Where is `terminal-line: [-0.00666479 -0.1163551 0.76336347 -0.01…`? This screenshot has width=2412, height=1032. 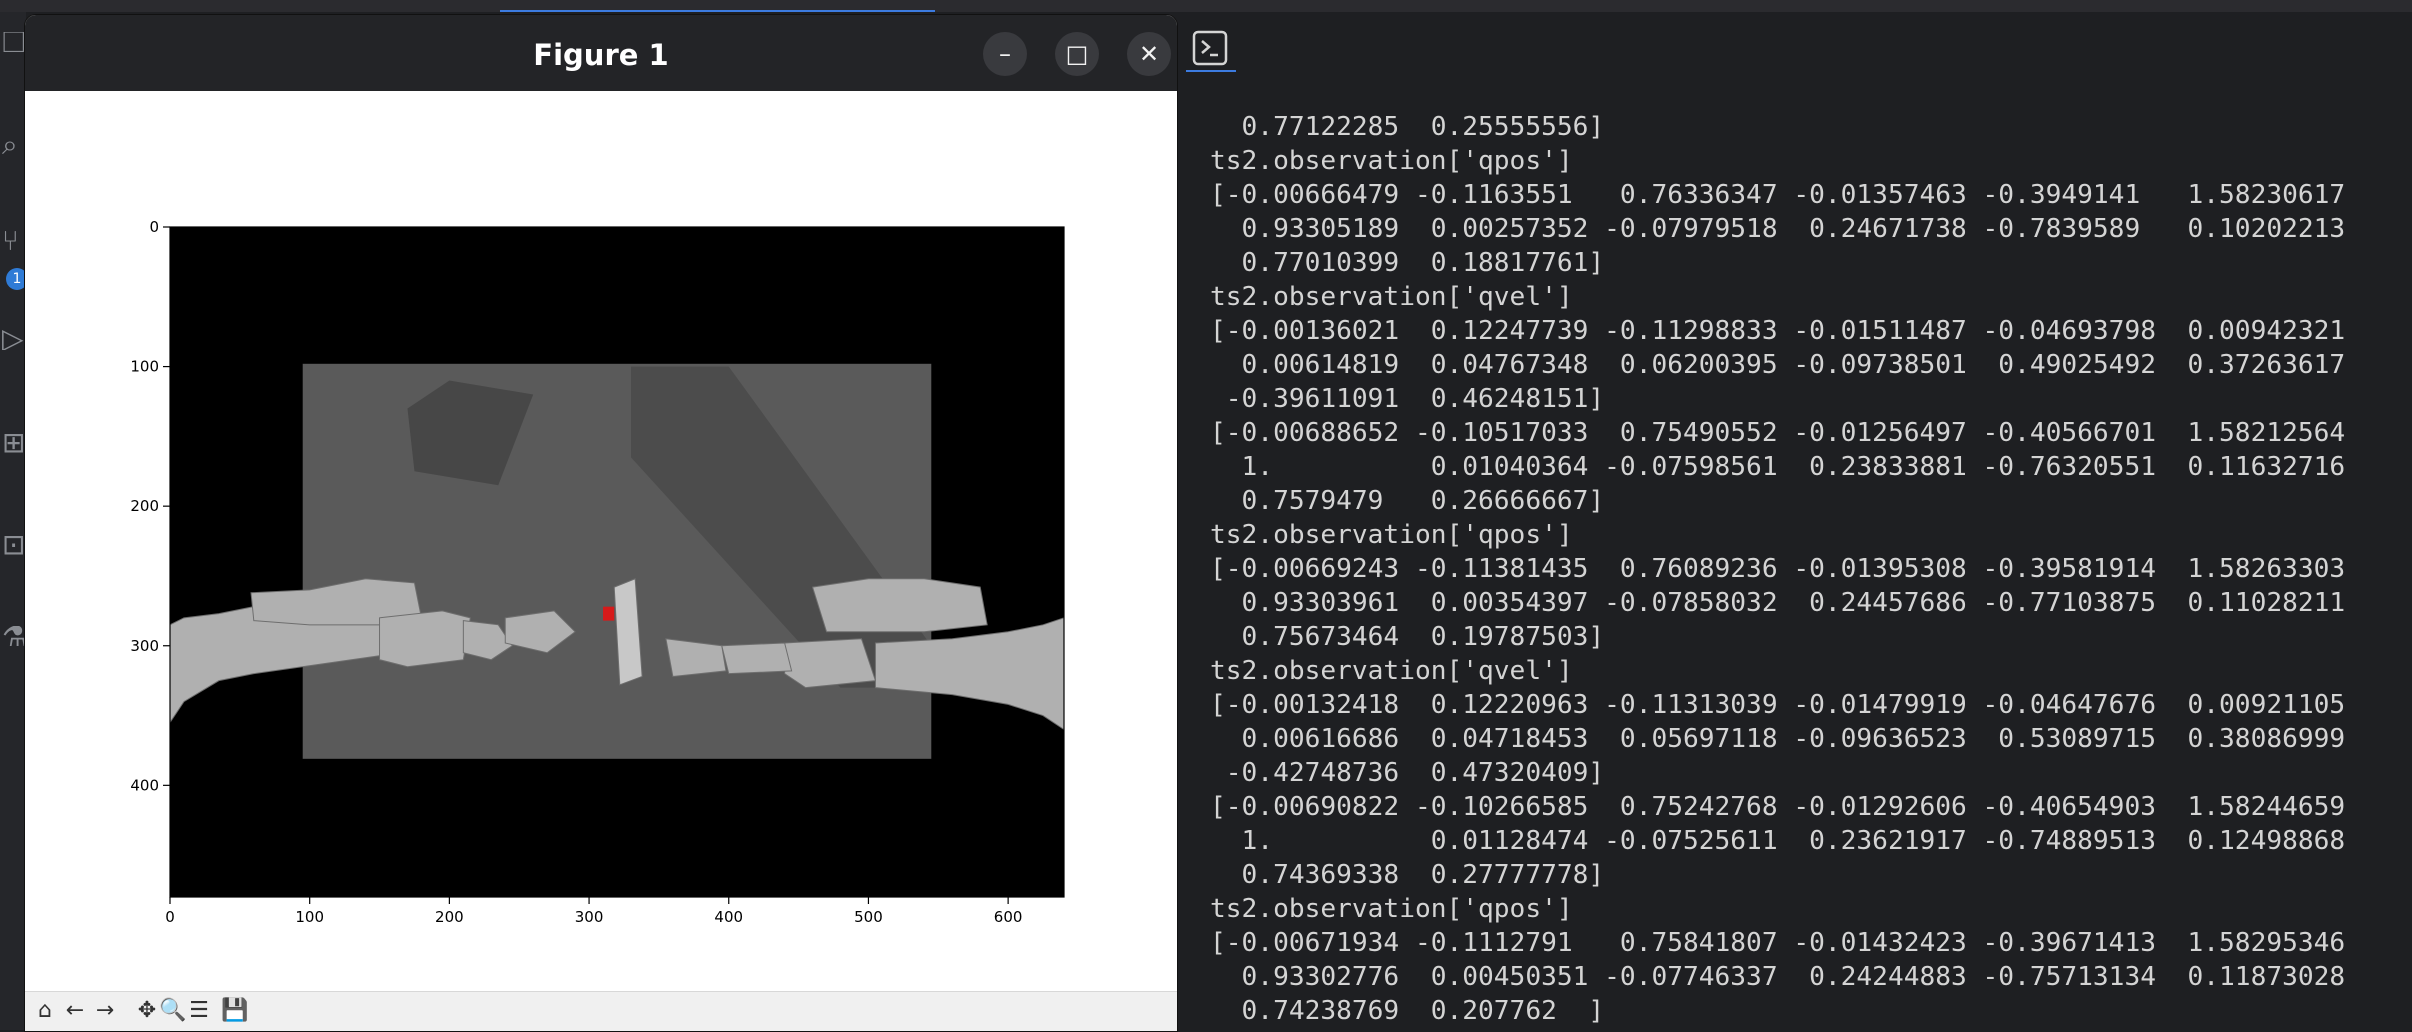 terminal-line: [-0.00666479 -0.1163551 0.76336347 -0.01… is located at coordinates (1778, 195).